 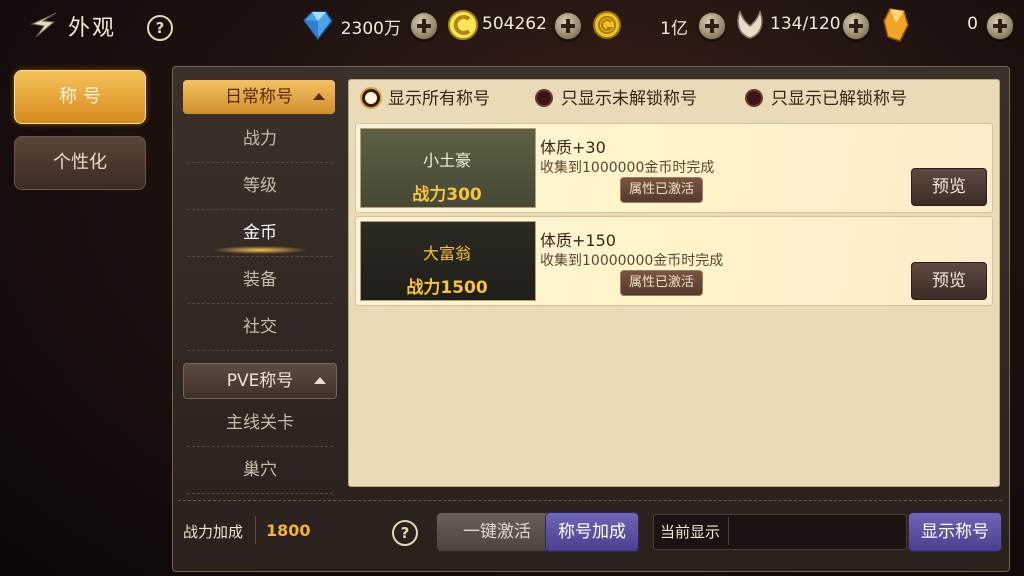 I want to click on title-name: 小土豪, so click(x=446, y=160).